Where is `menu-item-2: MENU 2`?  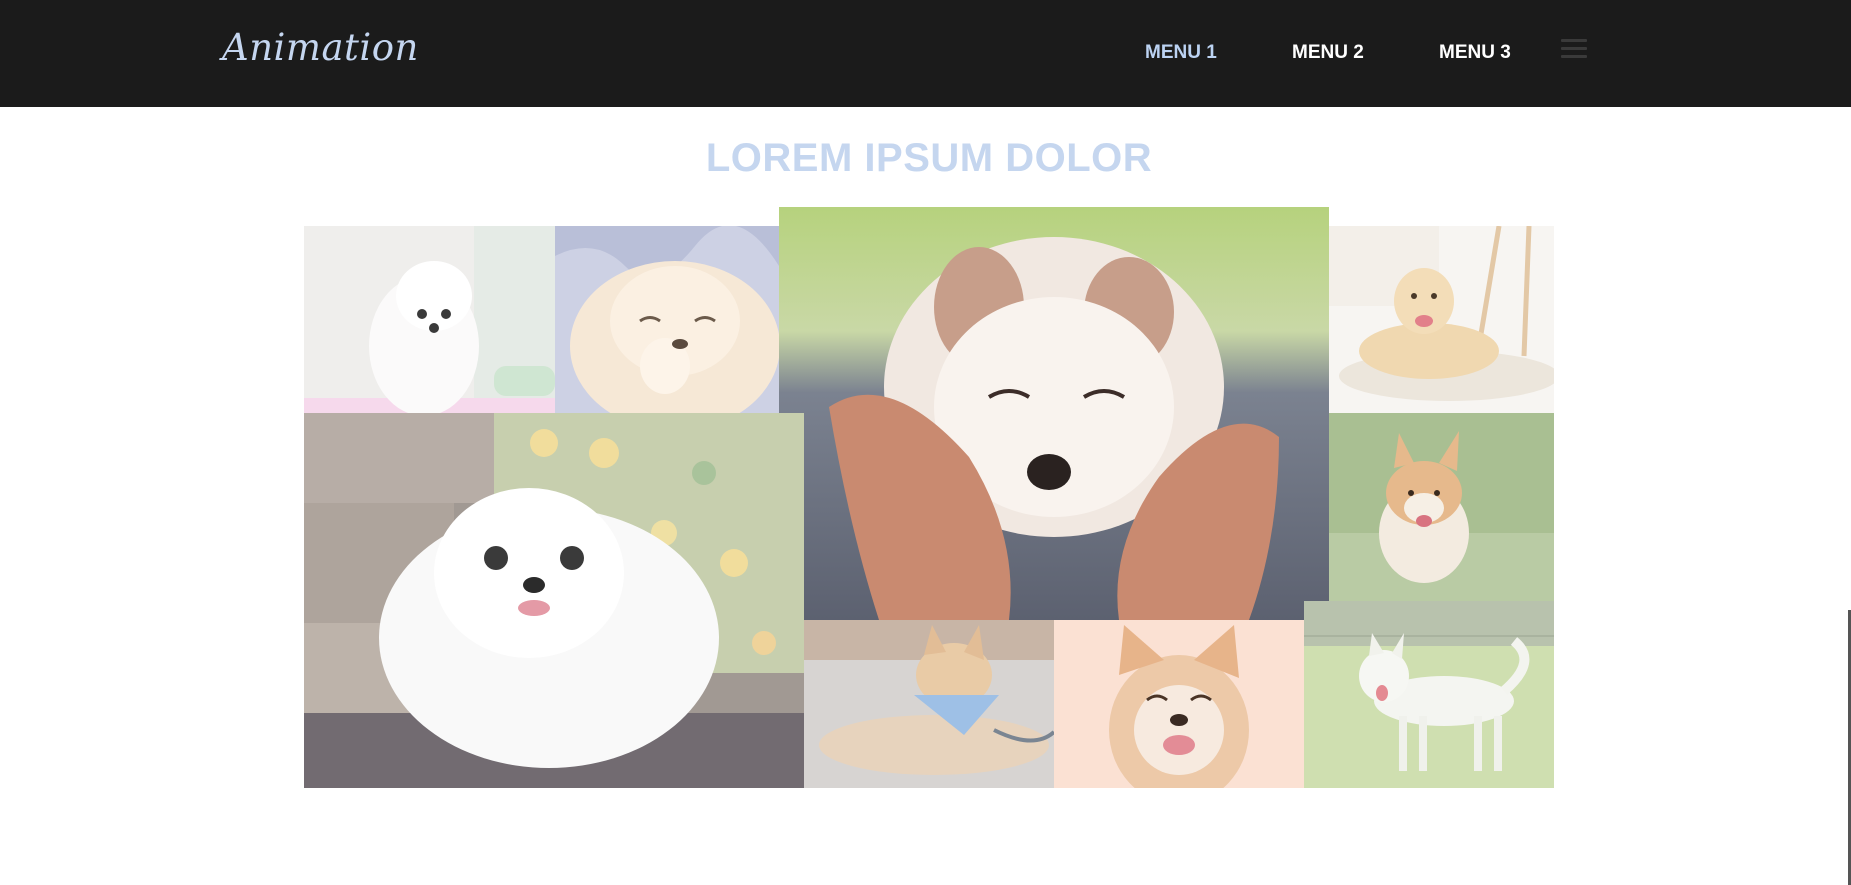 menu-item-2: MENU 2 is located at coordinates (1328, 53).